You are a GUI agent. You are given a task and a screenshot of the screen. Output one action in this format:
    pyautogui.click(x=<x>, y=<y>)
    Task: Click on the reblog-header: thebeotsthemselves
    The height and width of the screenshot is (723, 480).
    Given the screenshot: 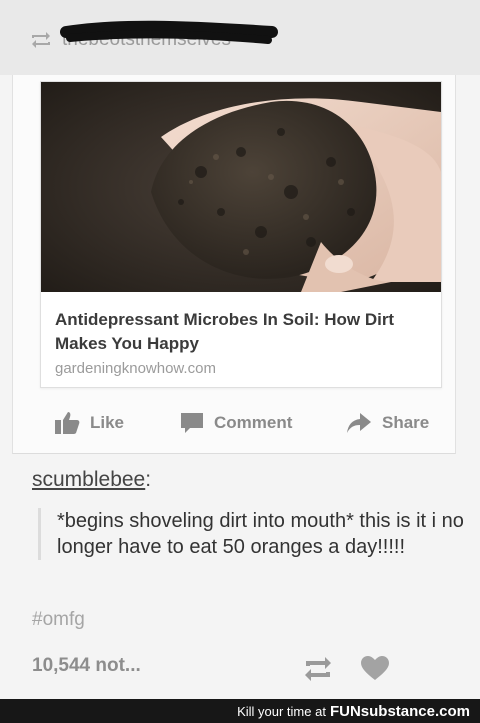 What is the action you would take?
    pyautogui.click(x=240, y=37)
    